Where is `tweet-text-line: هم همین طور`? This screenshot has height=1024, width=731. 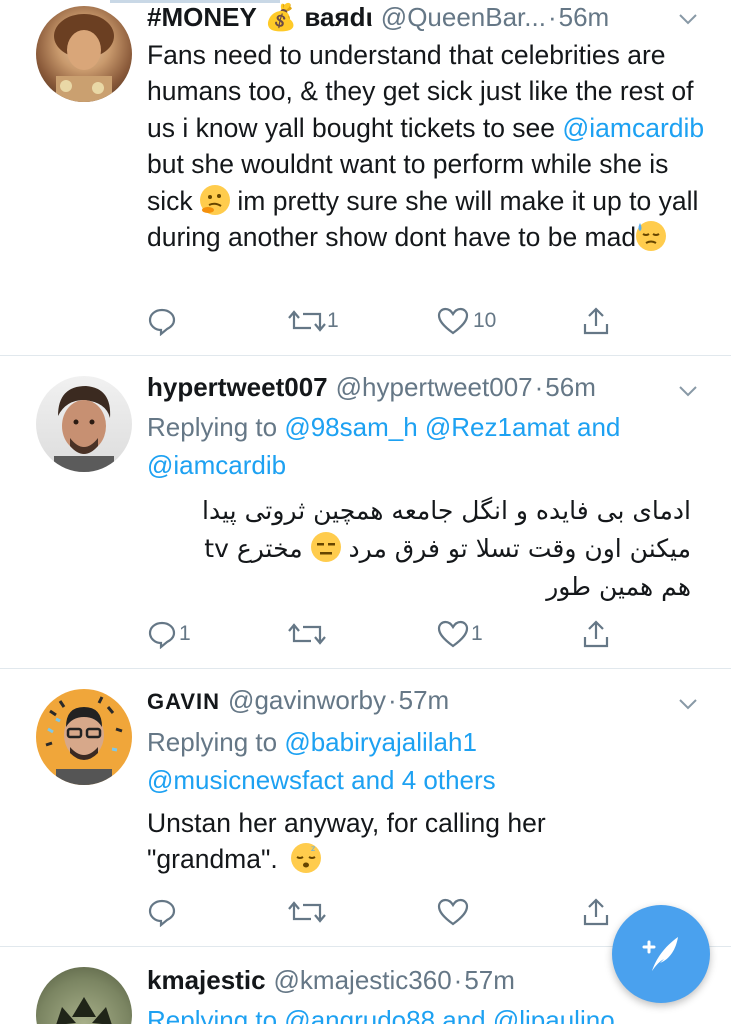
tweet-text-line: هم همین طور is located at coordinates (618, 586).